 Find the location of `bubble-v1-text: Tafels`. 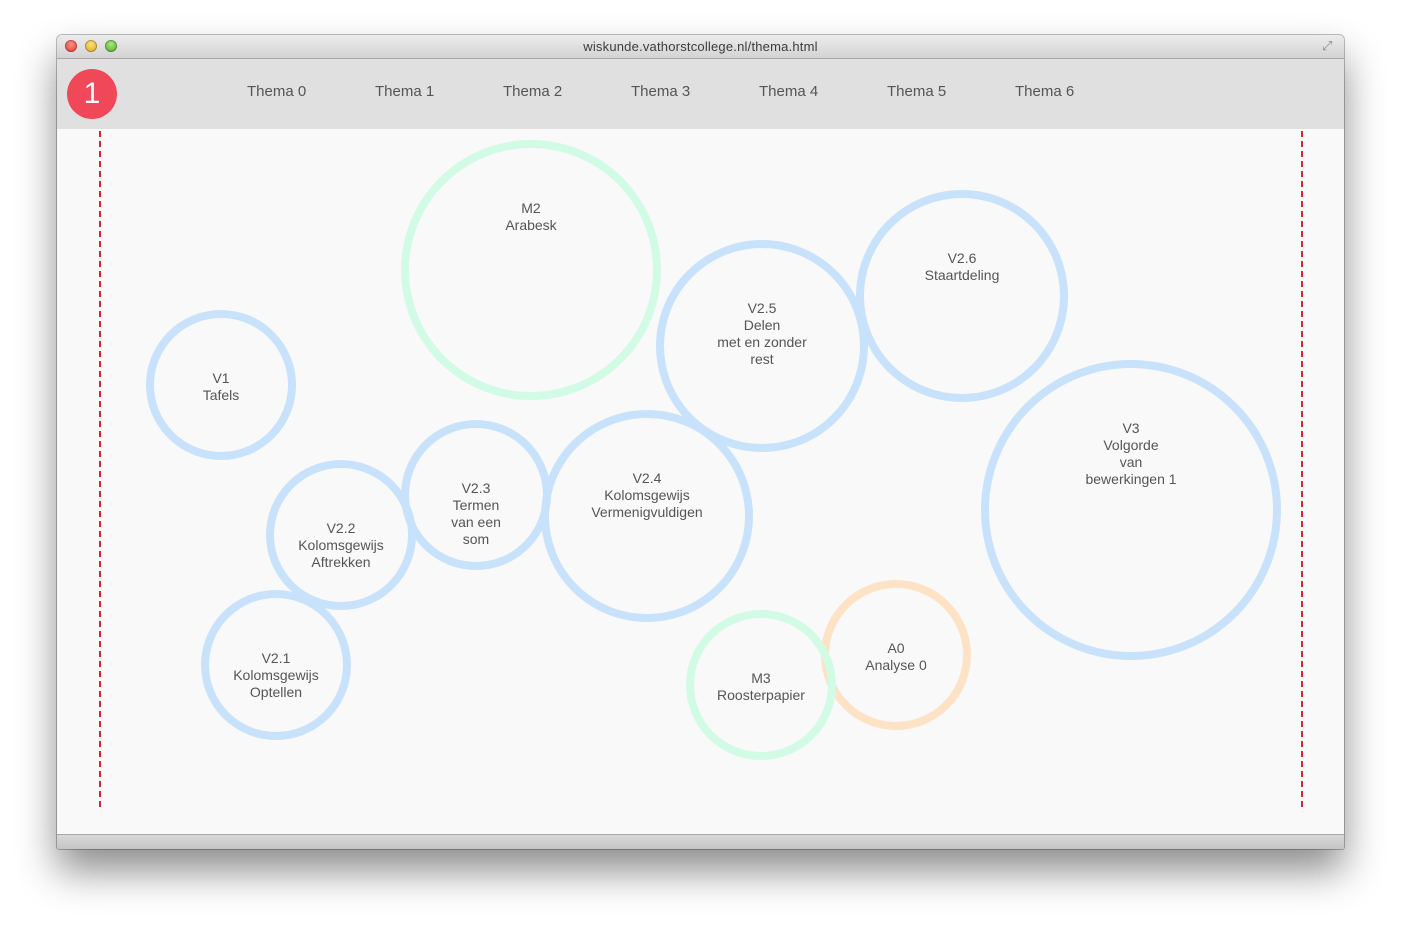

bubble-v1-text: Tafels is located at coordinates (221, 395).